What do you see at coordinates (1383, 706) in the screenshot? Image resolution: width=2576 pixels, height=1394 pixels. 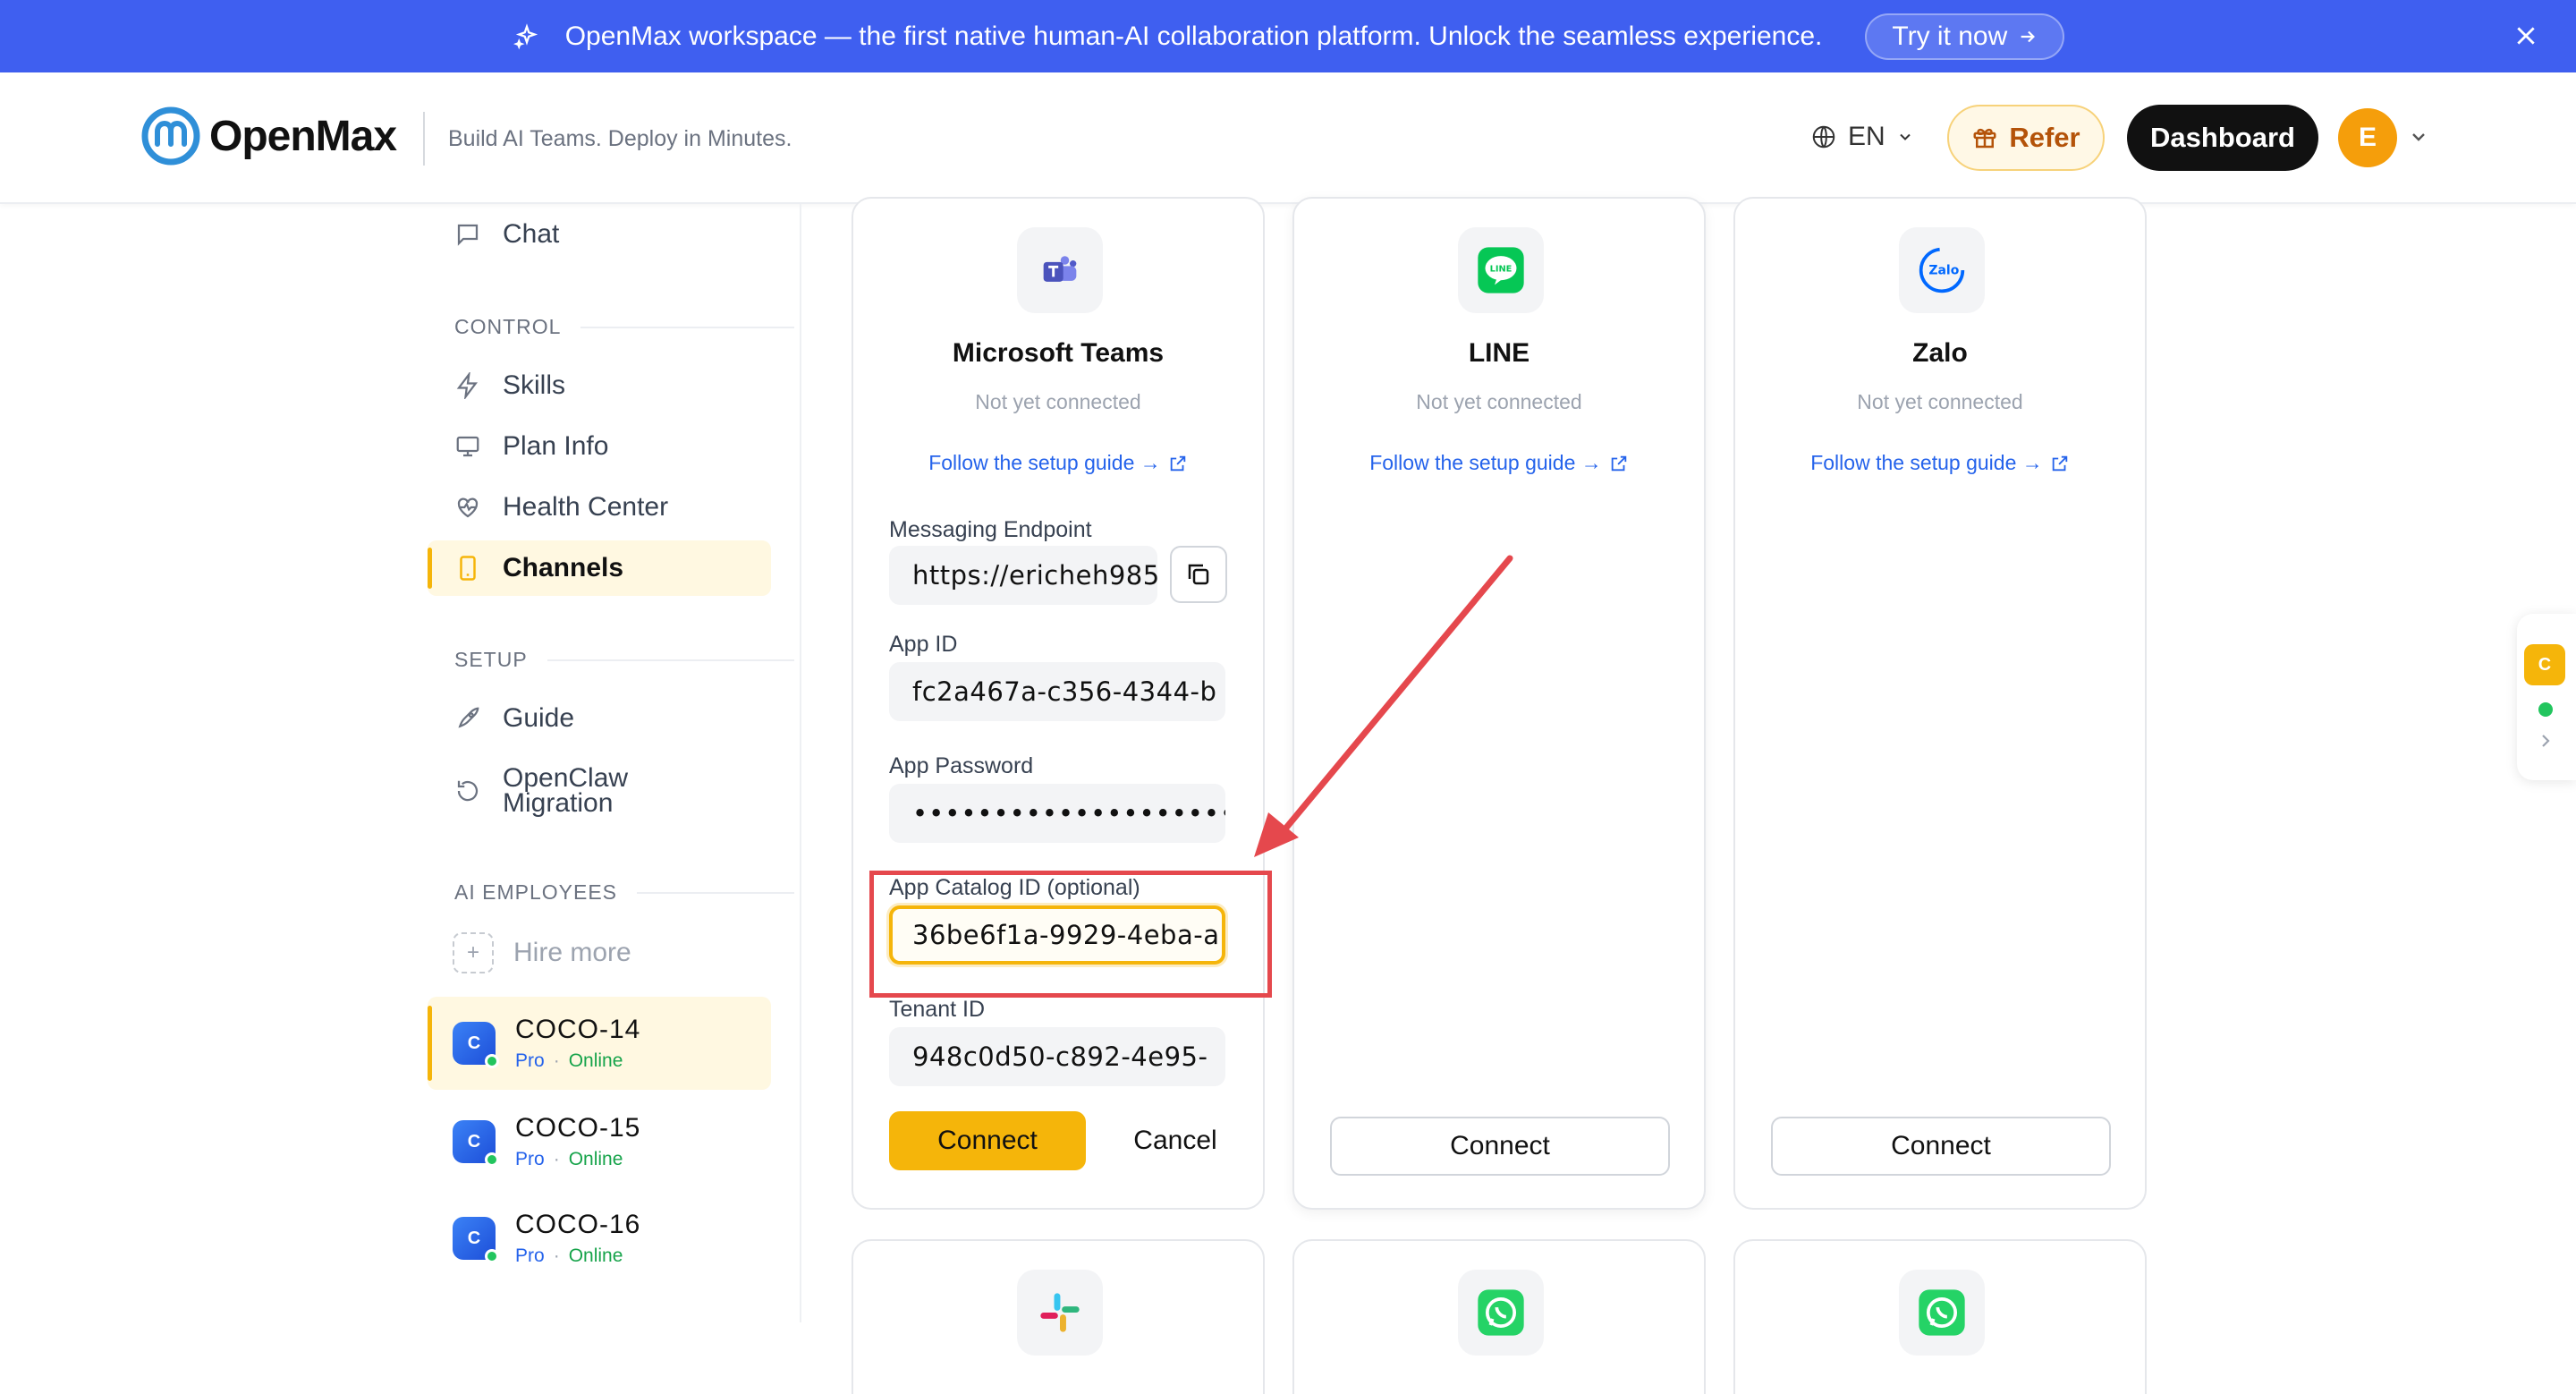 I see `annotation-arrow` at bounding box center [1383, 706].